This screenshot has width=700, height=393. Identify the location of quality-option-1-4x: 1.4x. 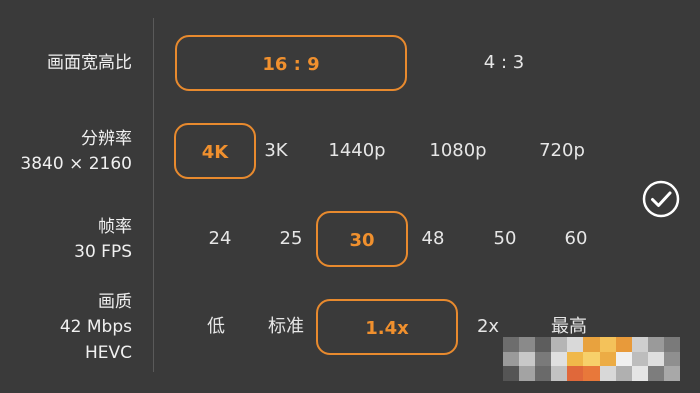
(387, 327).